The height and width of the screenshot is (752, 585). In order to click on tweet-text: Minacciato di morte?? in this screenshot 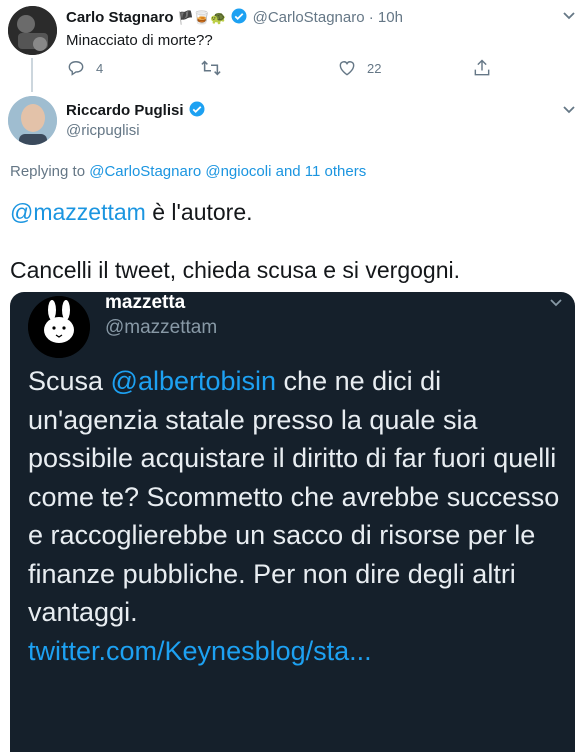, I will do `click(139, 40)`.